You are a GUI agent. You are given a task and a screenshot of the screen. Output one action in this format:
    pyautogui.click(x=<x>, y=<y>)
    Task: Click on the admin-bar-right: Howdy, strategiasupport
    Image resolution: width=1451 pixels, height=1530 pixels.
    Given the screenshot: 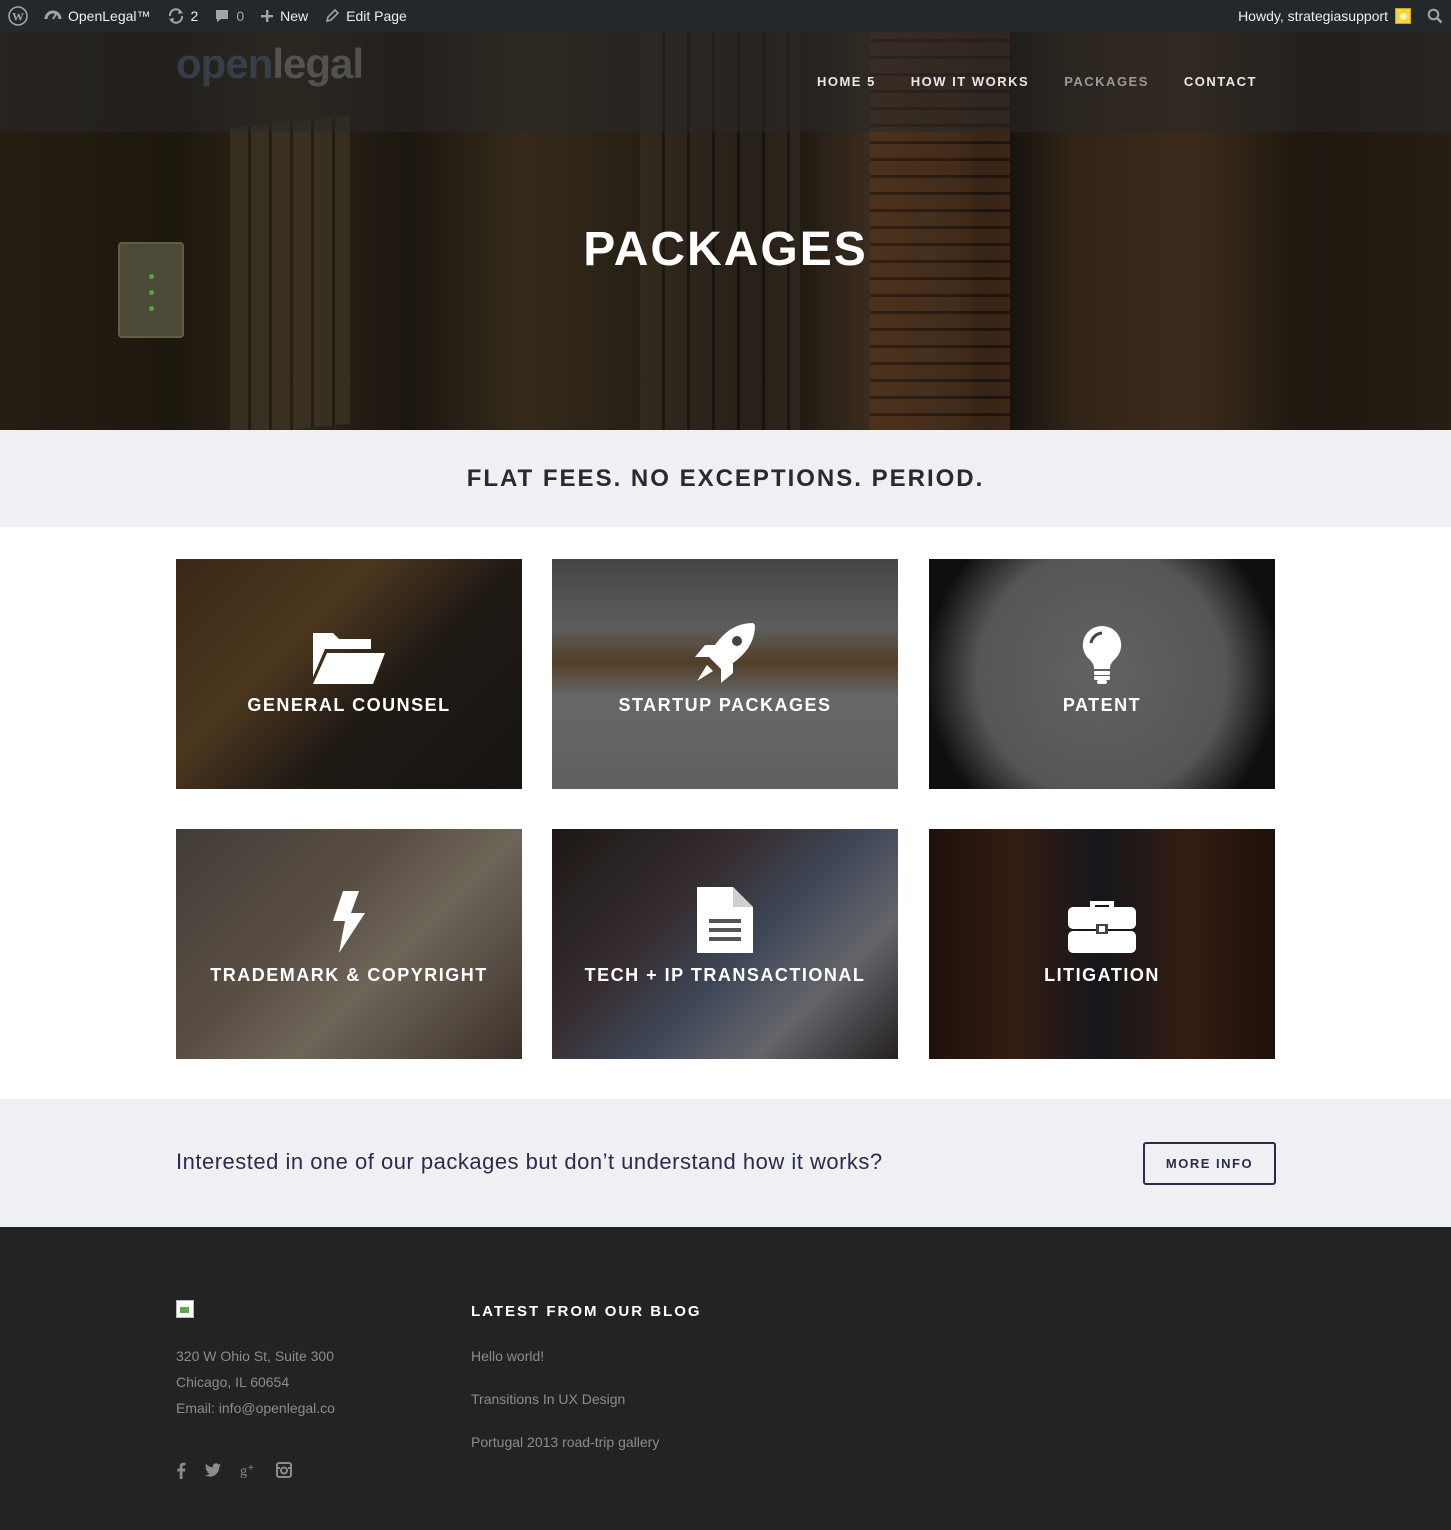 What is the action you would take?
    pyautogui.click(x=1340, y=16)
    